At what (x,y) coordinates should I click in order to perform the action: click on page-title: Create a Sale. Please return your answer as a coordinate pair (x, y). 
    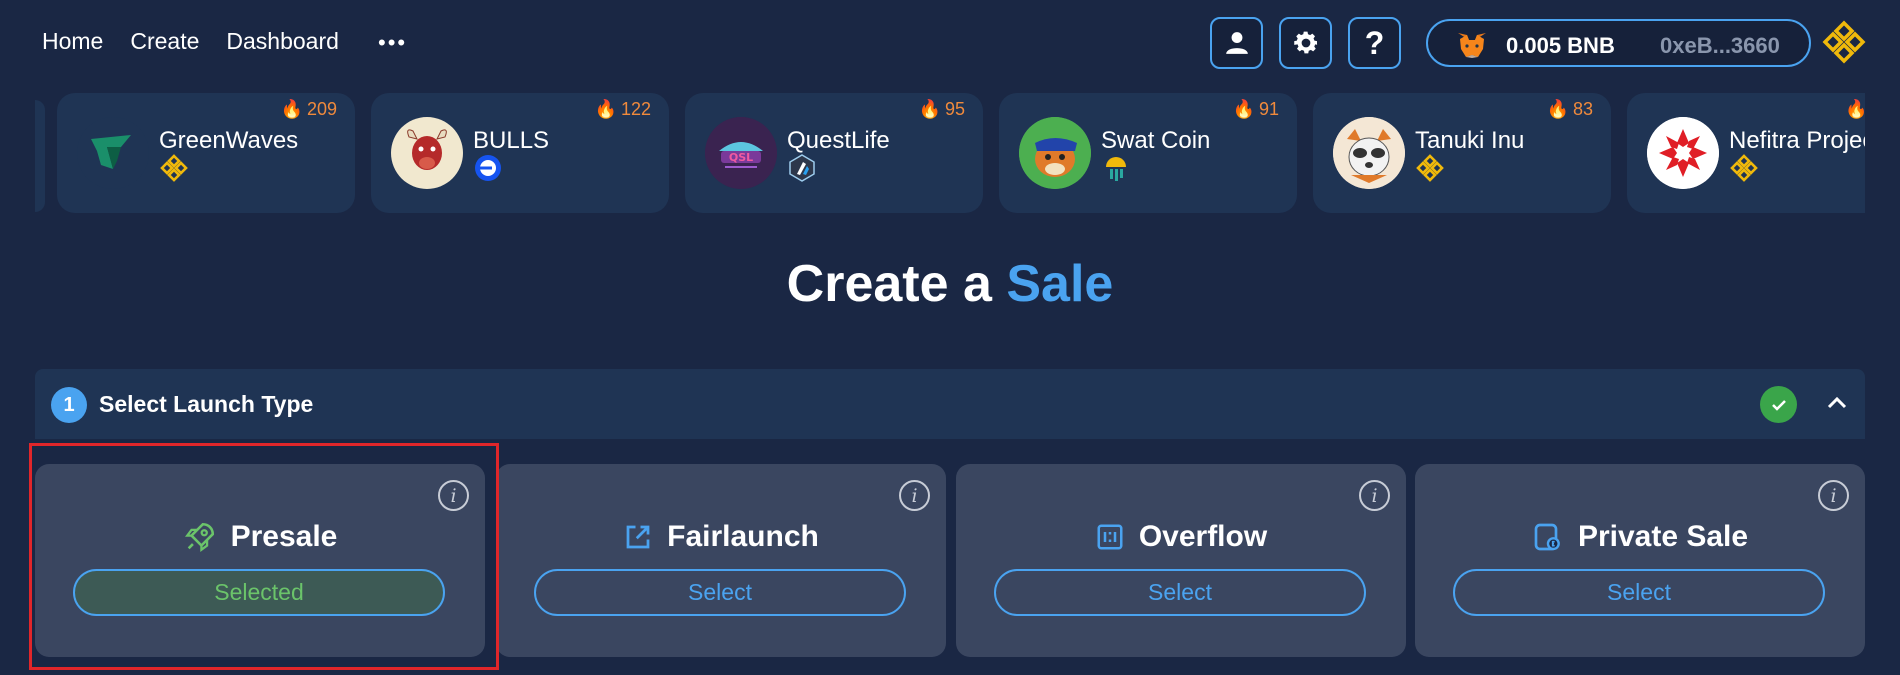
    Looking at the image, I should click on (950, 284).